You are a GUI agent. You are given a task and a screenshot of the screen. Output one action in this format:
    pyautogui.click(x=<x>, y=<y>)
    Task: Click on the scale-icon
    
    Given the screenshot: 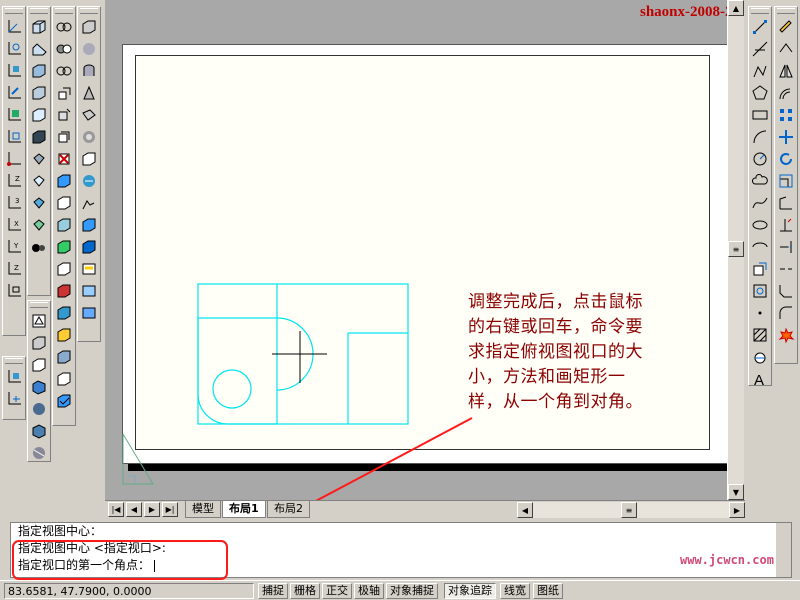 What is the action you would take?
    pyautogui.click(x=786, y=181)
    